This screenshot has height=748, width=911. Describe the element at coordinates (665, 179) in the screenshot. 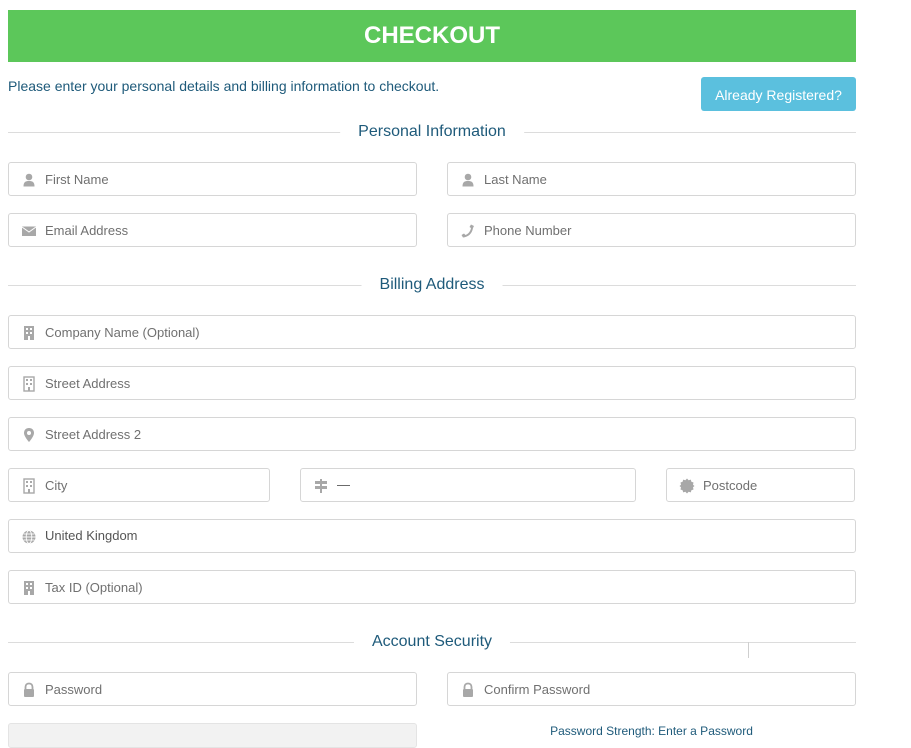

I see `last-name-input` at that location.